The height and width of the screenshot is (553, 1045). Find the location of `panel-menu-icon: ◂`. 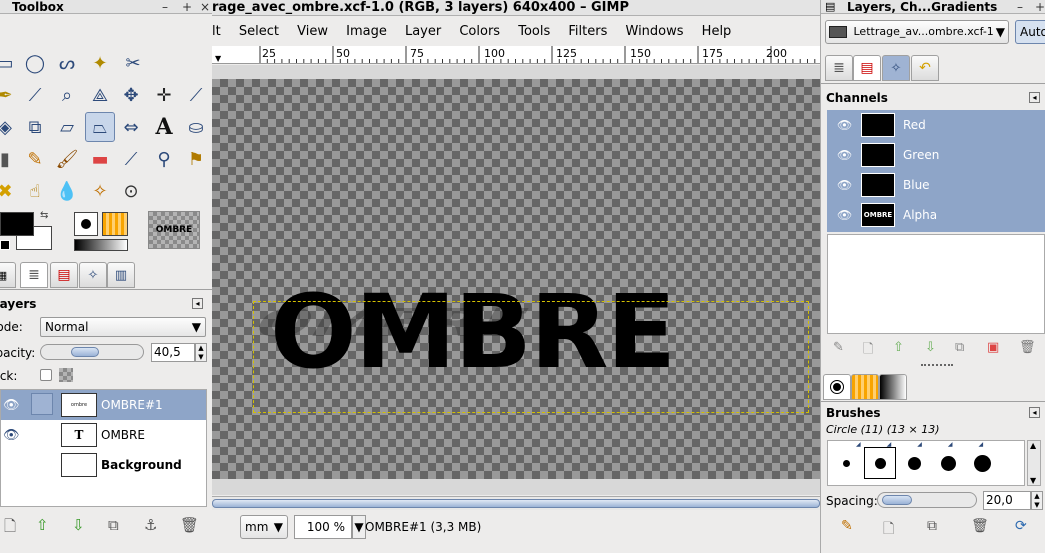

panel-menu-icon: ◂ is located at coordinates (1034, 97).